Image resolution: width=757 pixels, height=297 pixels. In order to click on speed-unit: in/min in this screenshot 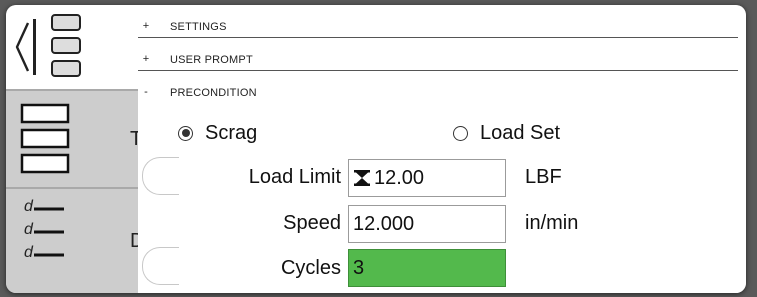, I will do `click(552, 223)`.